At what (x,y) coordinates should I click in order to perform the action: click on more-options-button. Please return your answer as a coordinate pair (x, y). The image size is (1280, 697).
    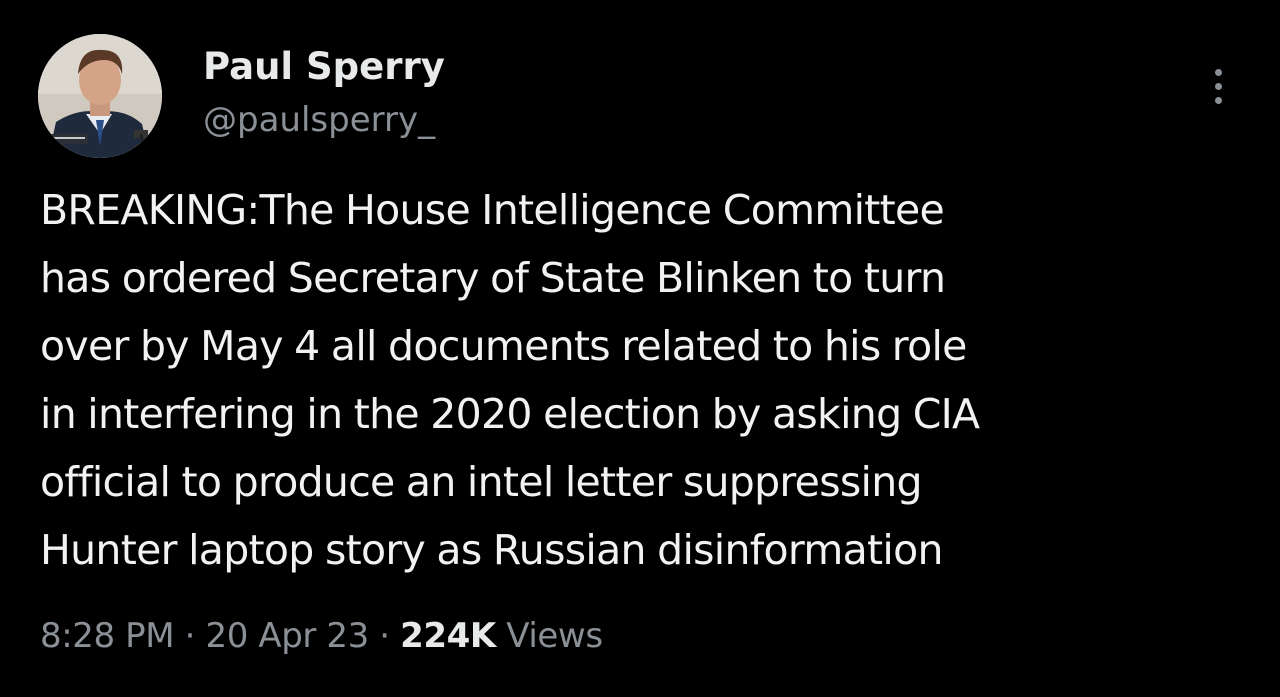
    Looking at the image, I should click on (1218, 86).